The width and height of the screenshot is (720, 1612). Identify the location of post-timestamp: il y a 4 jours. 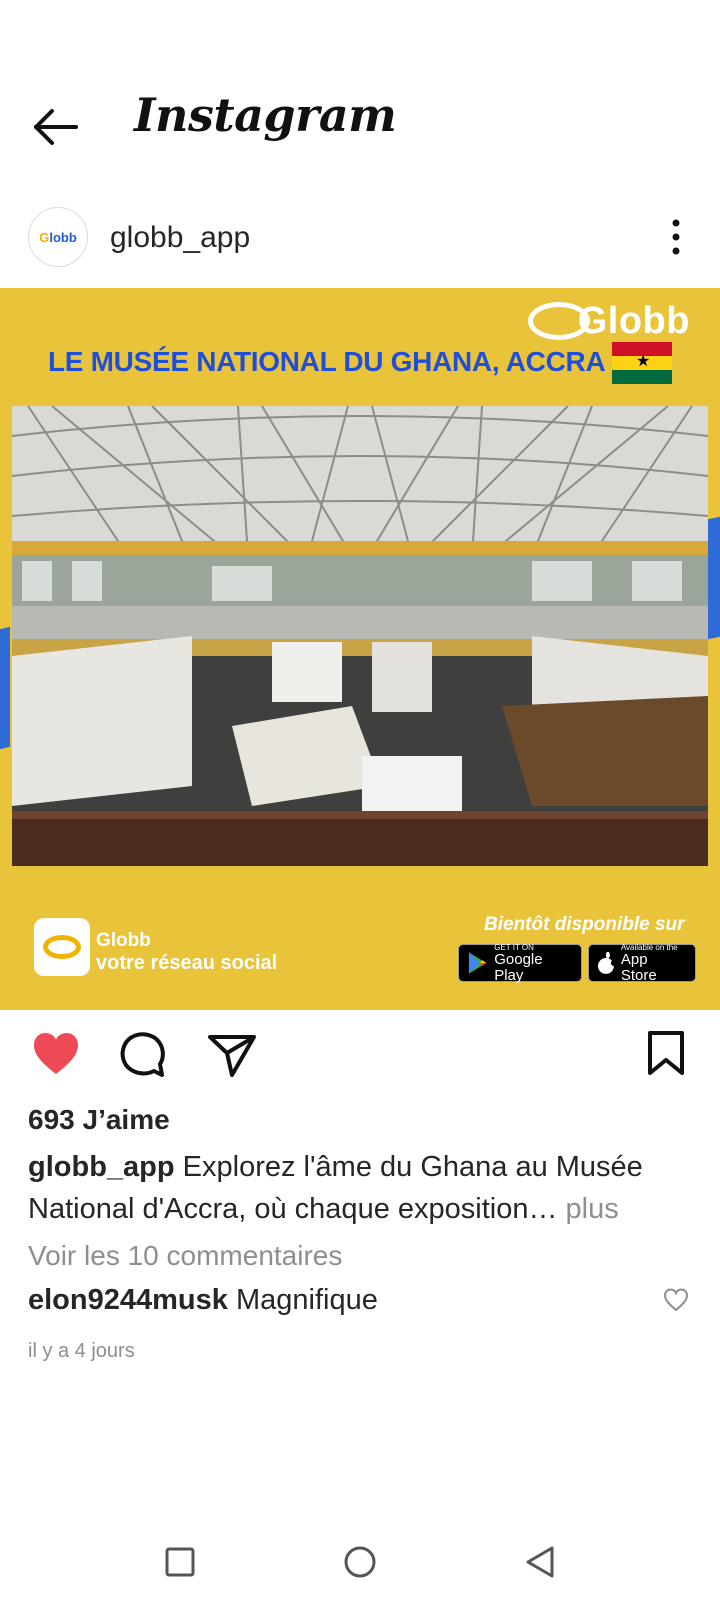
(81, 1351).